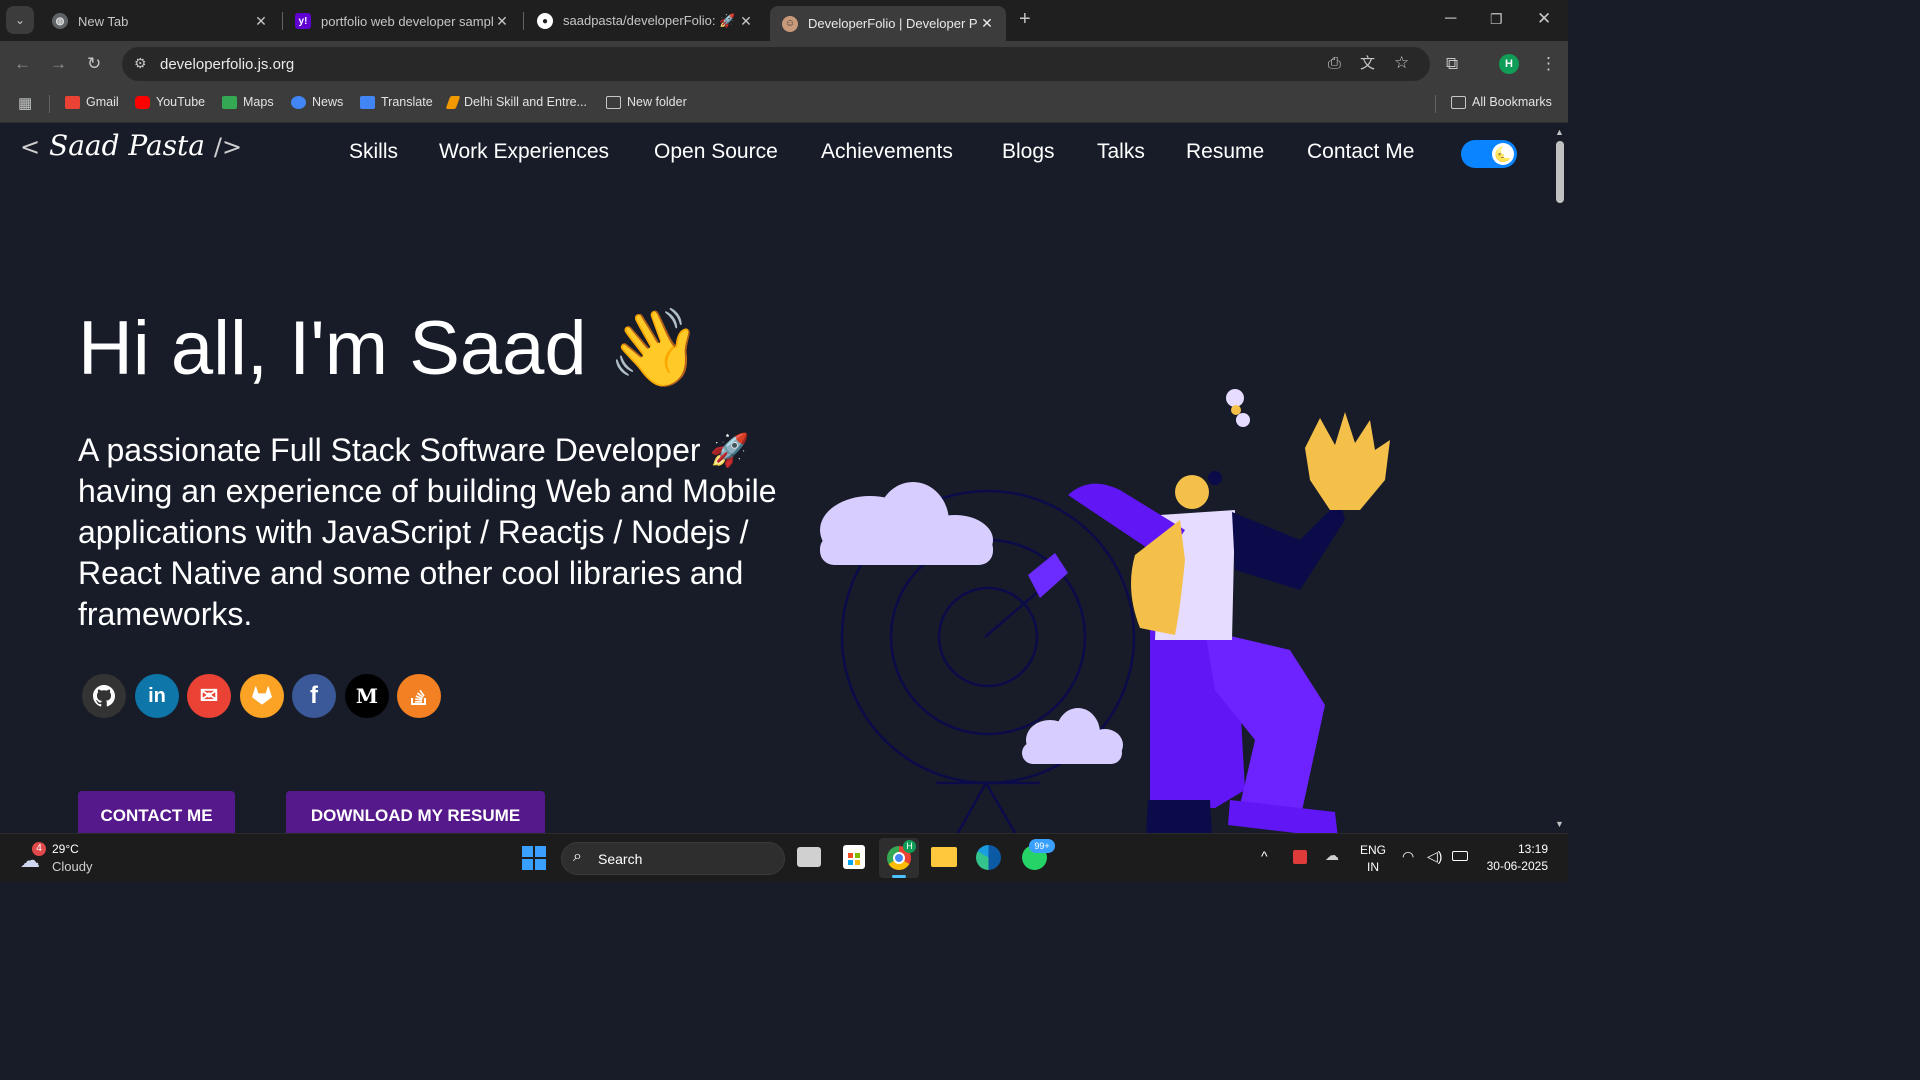 This screenshot has width=1920, height=1080. What do you see at coordinates (1360, 152) in the screenshot?
I see `nav-contact-me: Contact Me` at bounding box center [1360, 152].